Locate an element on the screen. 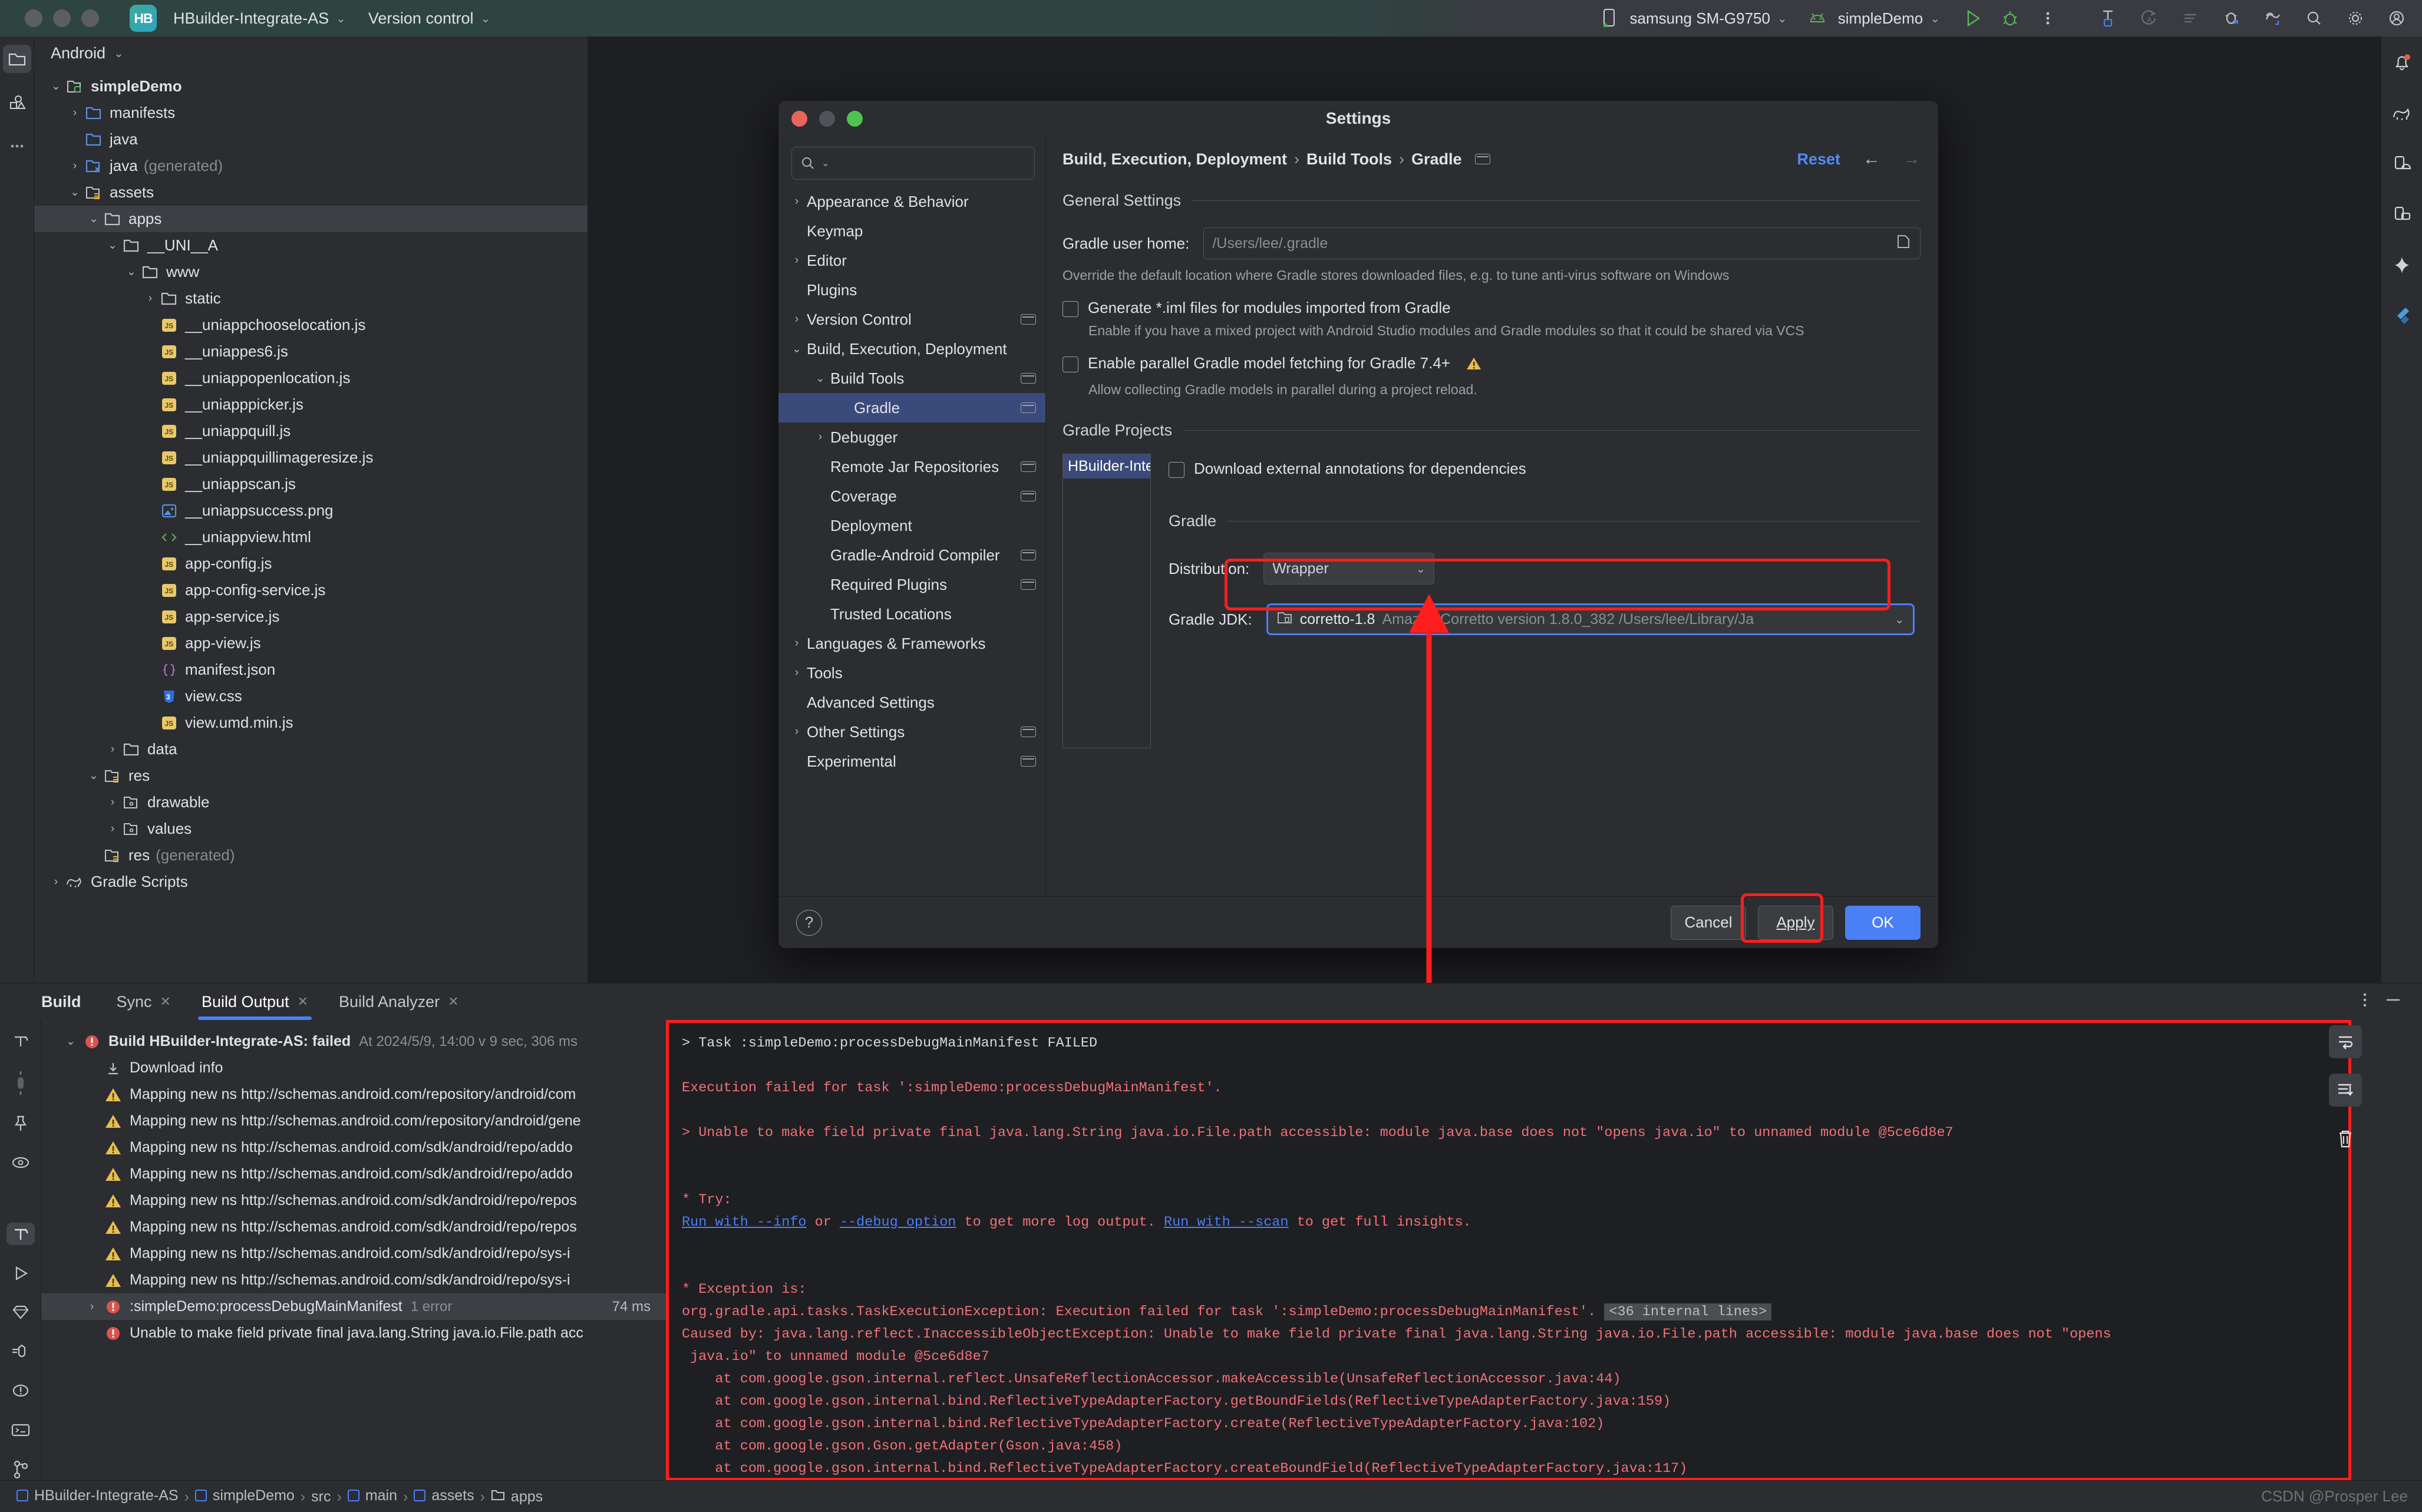 The height and width of the screenshot is (1512, 2422). scroll-to-end-button is located at coordinates (2345, 1090).